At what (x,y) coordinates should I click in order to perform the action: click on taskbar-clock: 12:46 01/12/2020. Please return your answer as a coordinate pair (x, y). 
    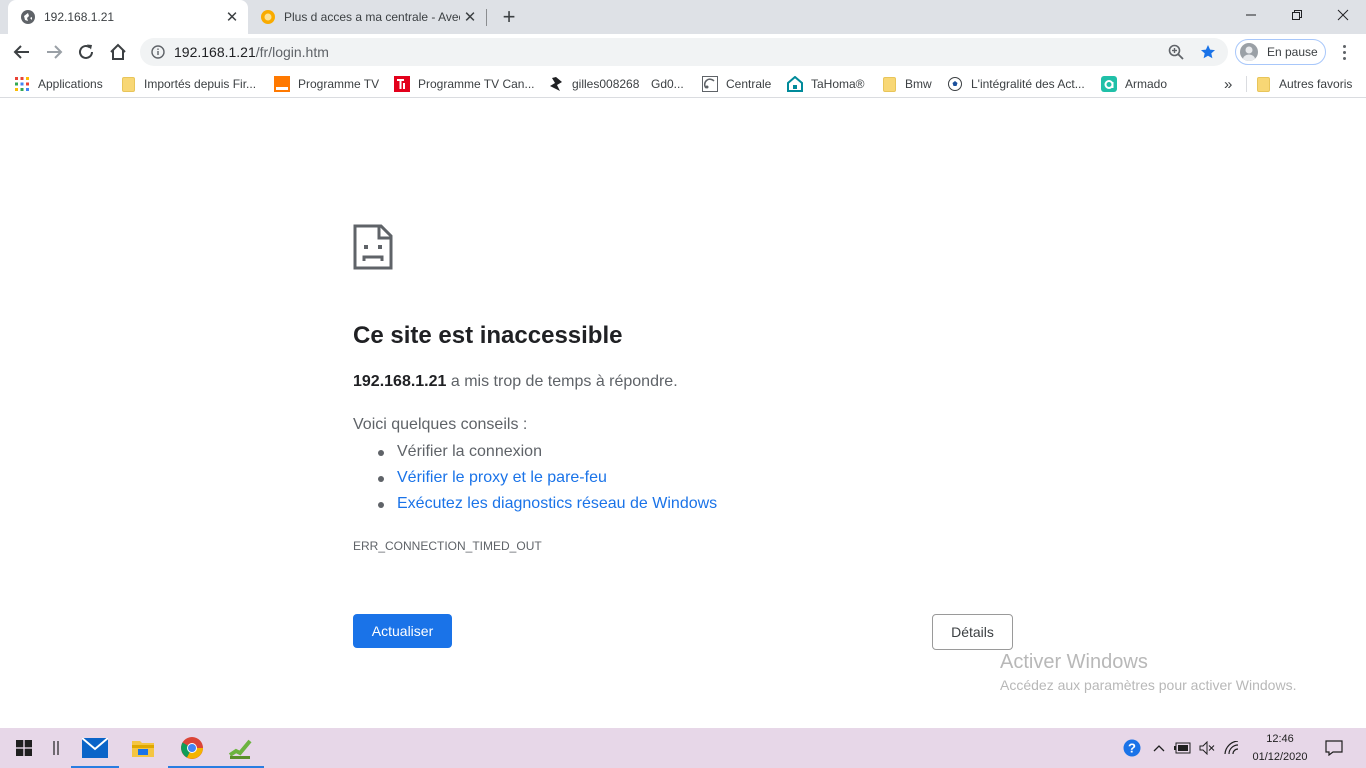
    Looking at the image, I should click on (1280, 748).